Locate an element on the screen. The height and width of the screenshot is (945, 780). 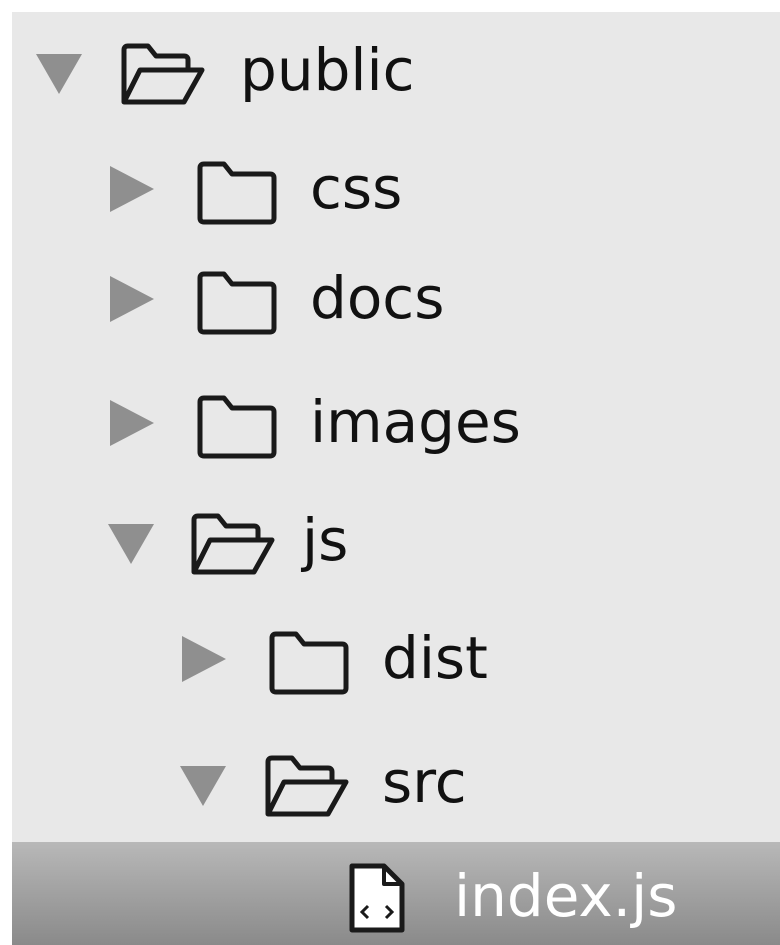
tree-item-src: src is located at coordinates (396, 779).